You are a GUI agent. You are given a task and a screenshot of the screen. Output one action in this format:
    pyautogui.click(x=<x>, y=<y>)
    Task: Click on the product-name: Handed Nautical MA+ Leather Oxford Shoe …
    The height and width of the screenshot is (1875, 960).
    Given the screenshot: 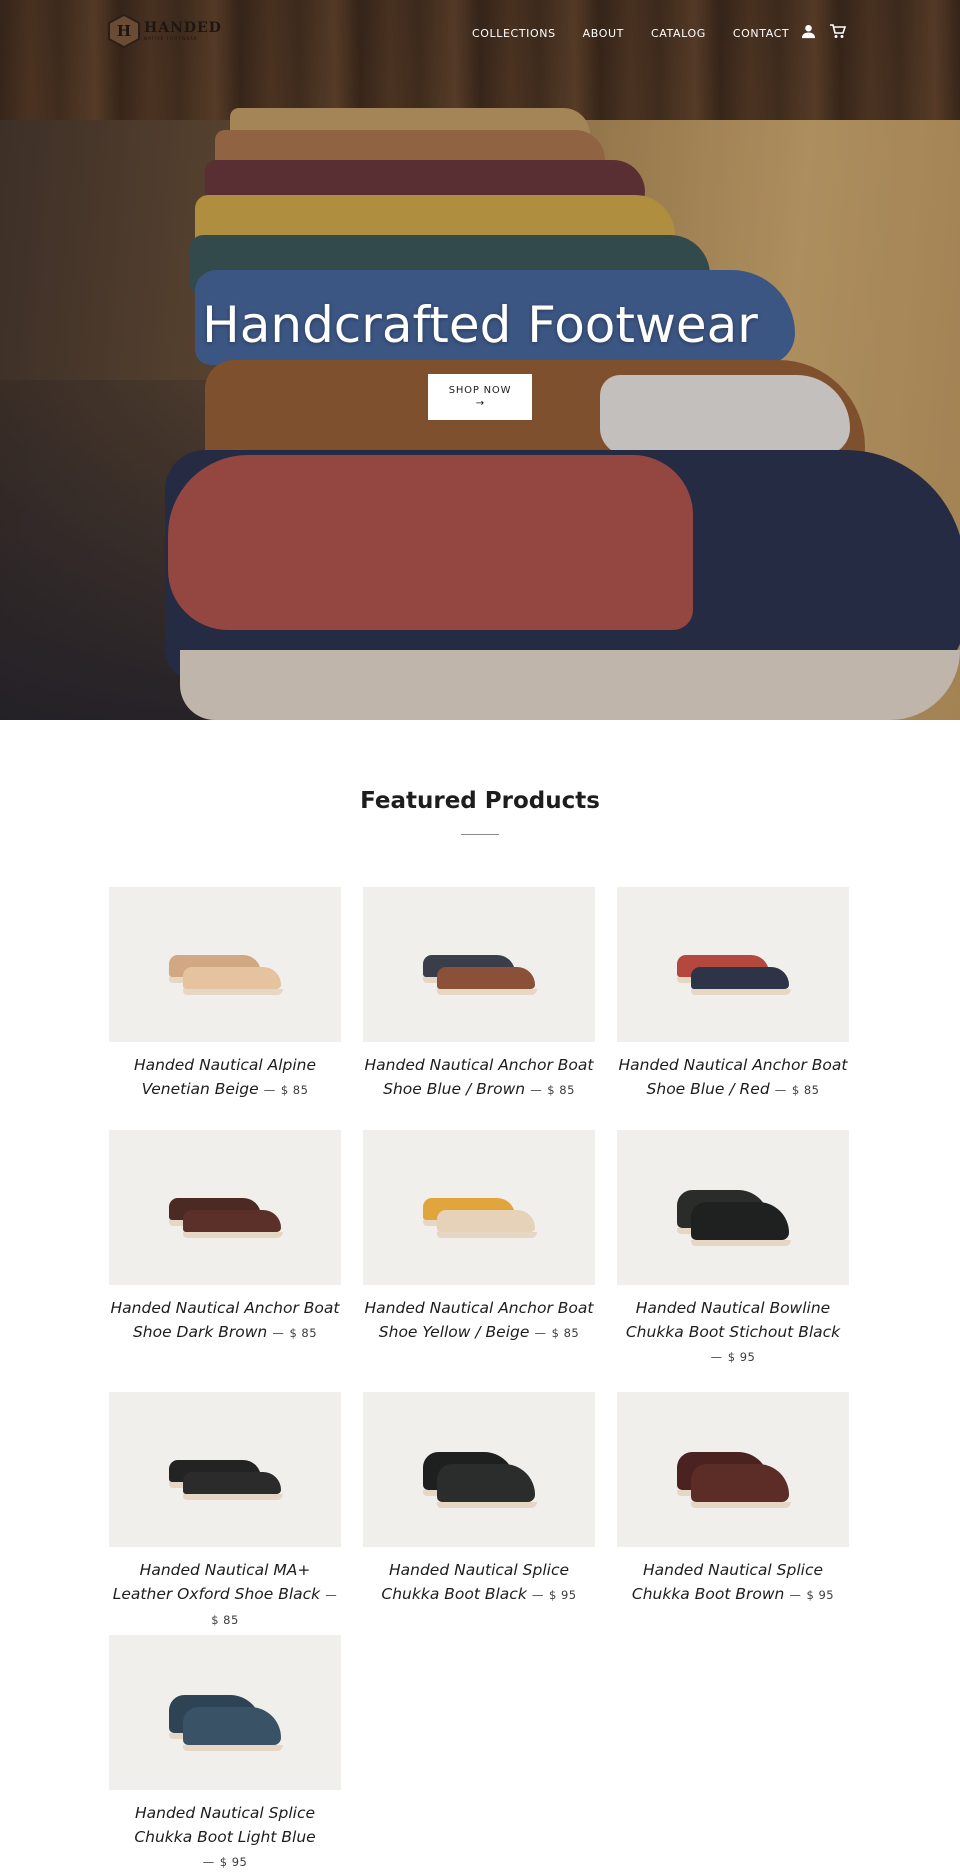 What is the action you would take?
    pyautogui.click(x=216, y=1582)
    